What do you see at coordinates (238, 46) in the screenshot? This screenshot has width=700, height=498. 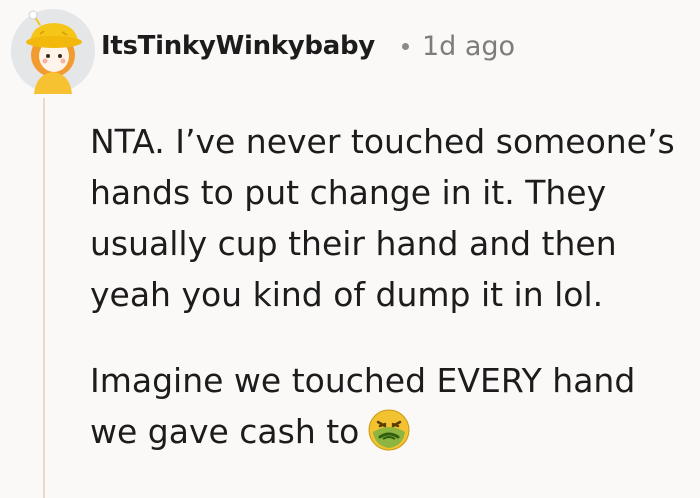 I see `username-link: ItsTinkyWinkybaby` at bounding box center [238, 46].